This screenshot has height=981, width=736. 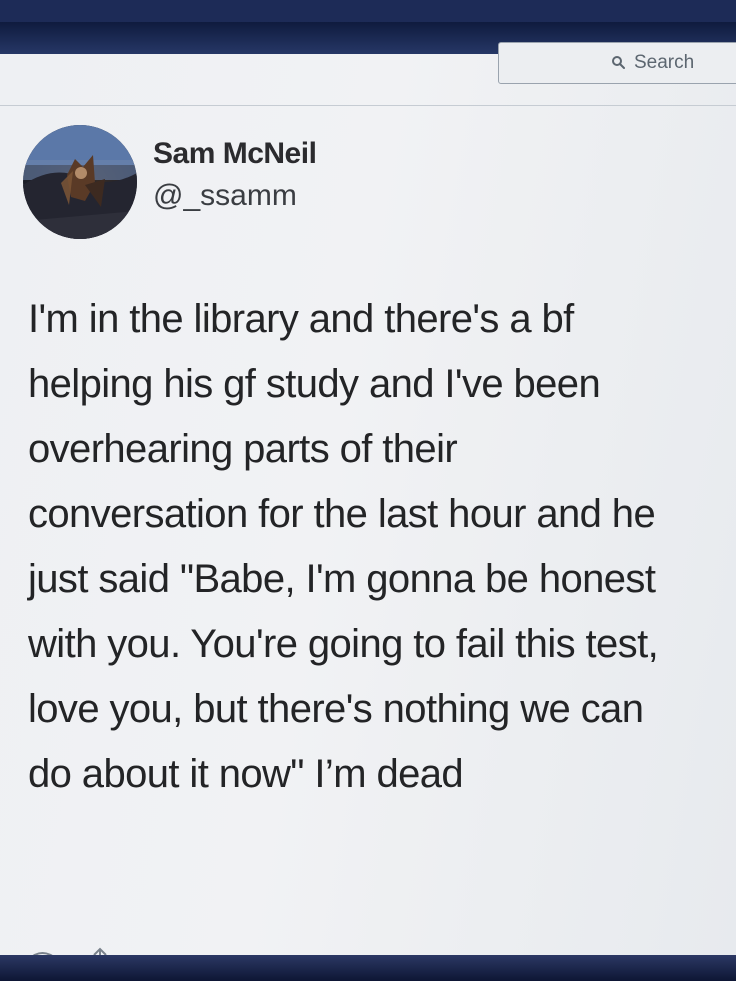 I want to click on search-icon, so click(x=618, y=62).